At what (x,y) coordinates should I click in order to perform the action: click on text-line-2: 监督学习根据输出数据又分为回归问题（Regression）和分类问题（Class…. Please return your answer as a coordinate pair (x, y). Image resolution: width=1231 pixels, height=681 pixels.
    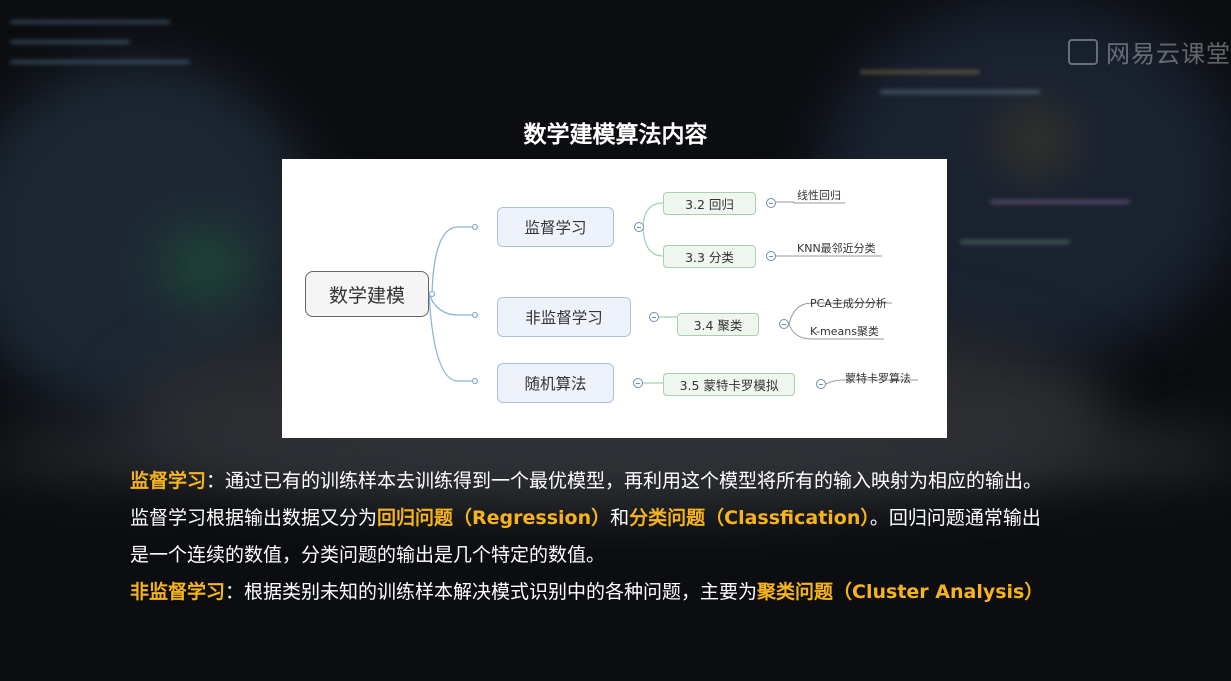
    Looking at the image, I should click on (630, 518).